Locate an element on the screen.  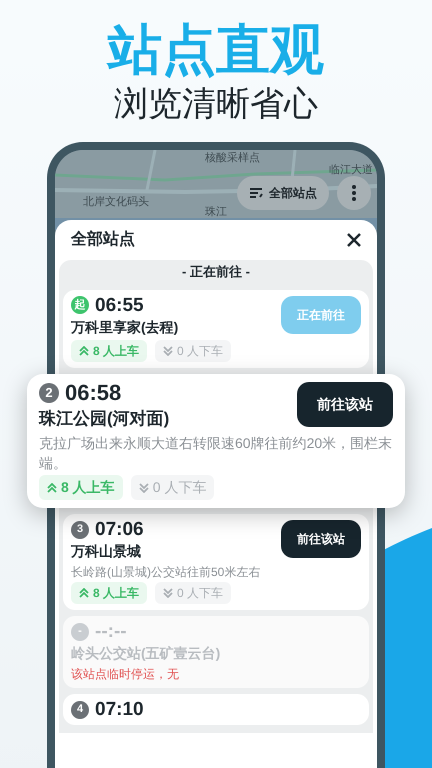
stop-badge: 3 is located at coordinates (80, 529).